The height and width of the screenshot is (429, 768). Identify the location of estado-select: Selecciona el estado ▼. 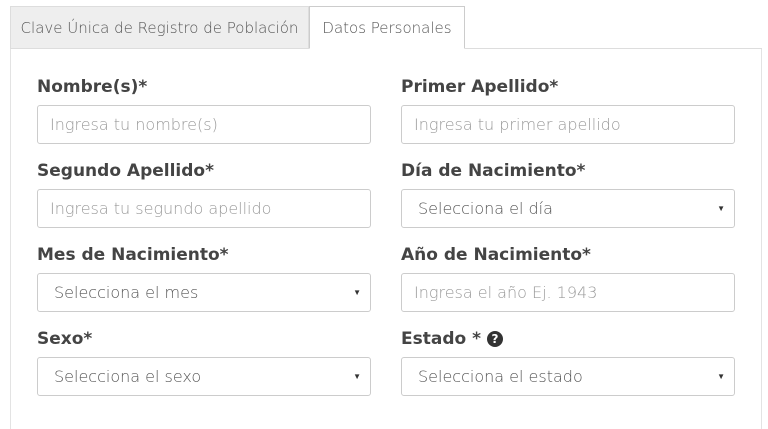
(568, 376).